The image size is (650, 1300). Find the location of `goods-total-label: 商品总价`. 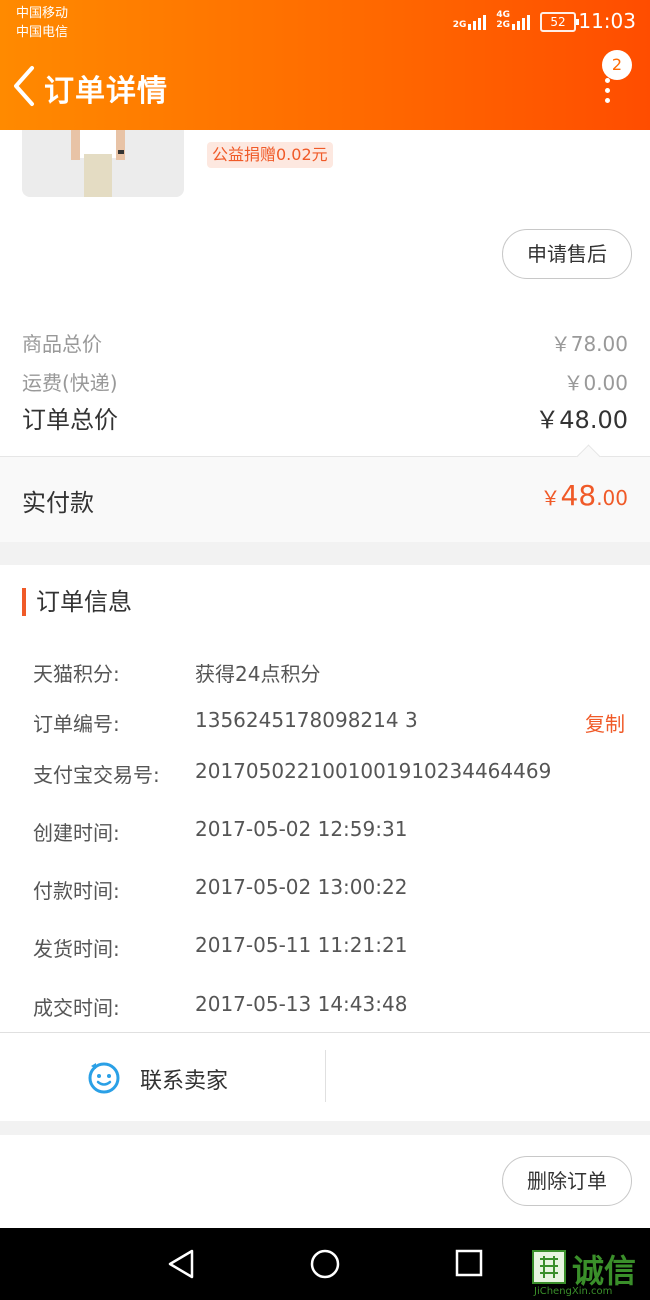

goods-total-label: 商品总价 is located at coordinates (62, 344).